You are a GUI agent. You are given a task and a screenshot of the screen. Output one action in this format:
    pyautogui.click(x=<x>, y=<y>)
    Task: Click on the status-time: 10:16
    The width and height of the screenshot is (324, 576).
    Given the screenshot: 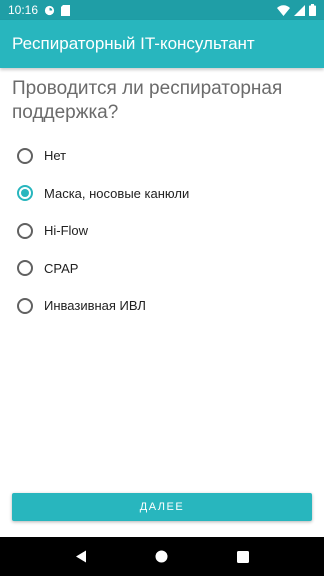 What is the action you would take?
    pyautogui.click(x=23, y=10)
    